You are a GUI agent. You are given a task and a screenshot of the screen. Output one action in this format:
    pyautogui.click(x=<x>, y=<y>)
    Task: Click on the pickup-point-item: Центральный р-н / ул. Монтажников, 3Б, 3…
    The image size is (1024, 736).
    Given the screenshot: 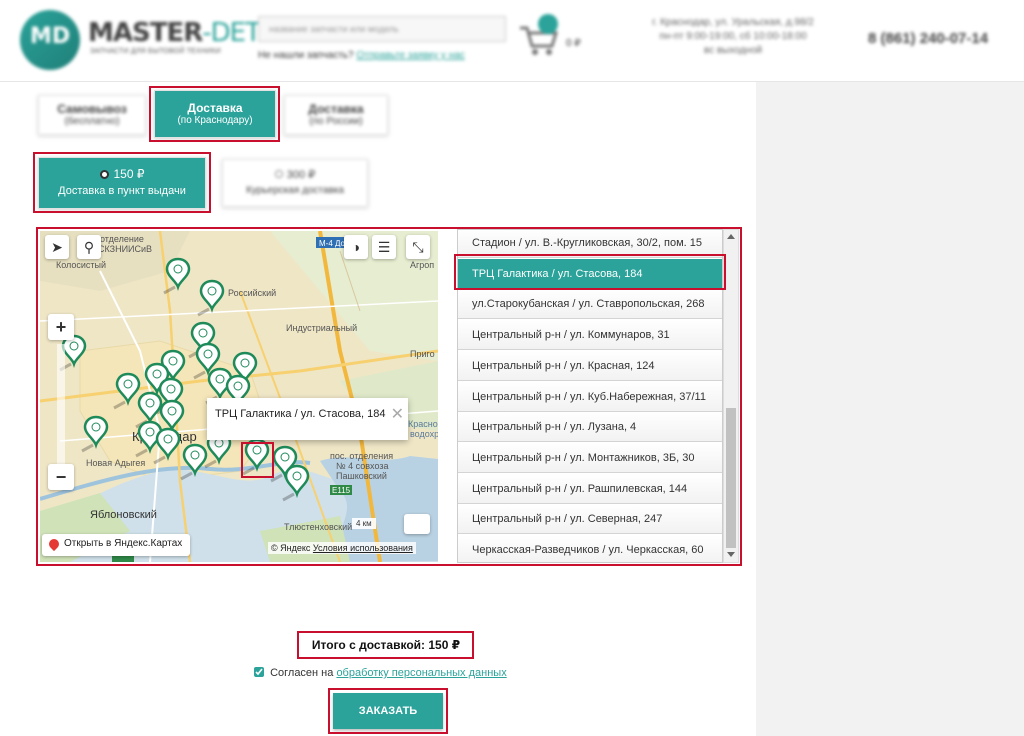 What is the action you would take?
    pyautogui.click(x=590, y=457)
    